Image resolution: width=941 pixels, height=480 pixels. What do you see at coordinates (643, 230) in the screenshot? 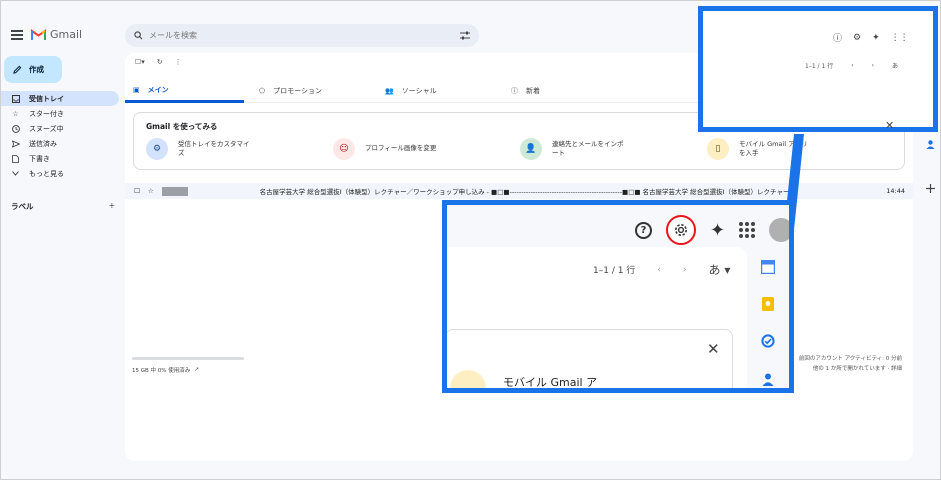
I see `help-icon: ?` at bounding box center [643, 230].